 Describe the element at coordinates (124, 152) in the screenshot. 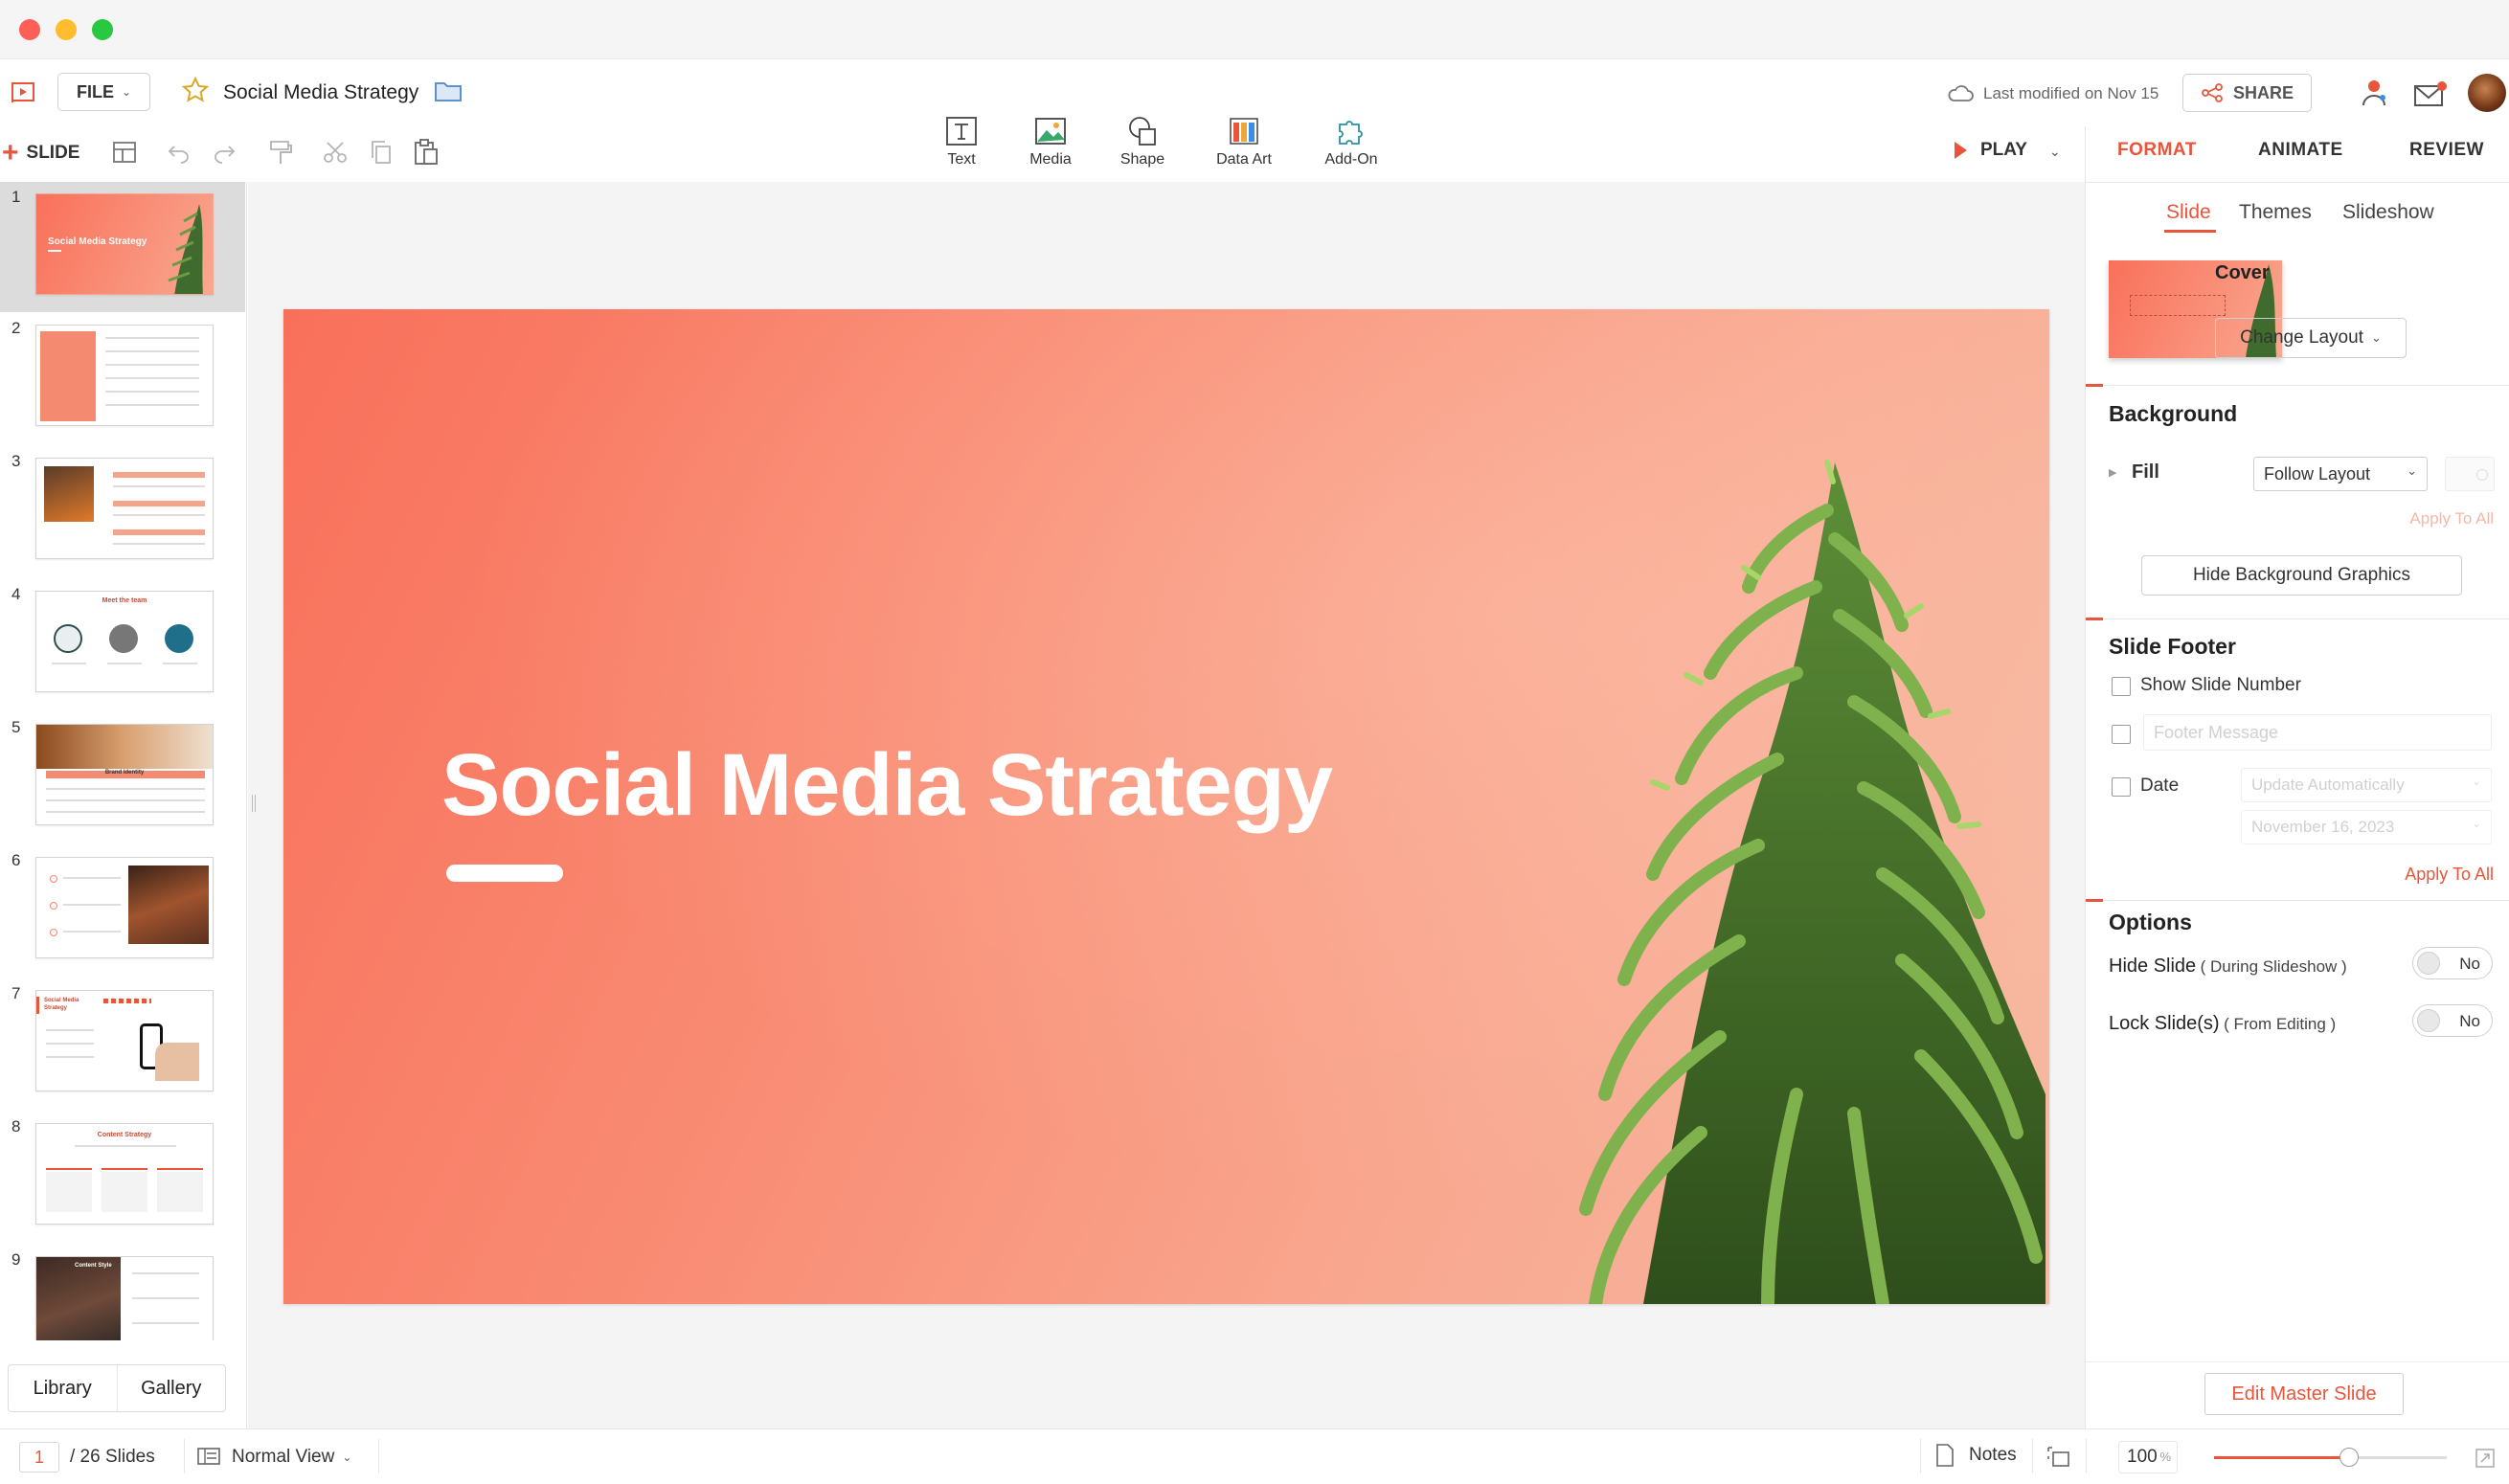

I see `layout-icon` at that location.